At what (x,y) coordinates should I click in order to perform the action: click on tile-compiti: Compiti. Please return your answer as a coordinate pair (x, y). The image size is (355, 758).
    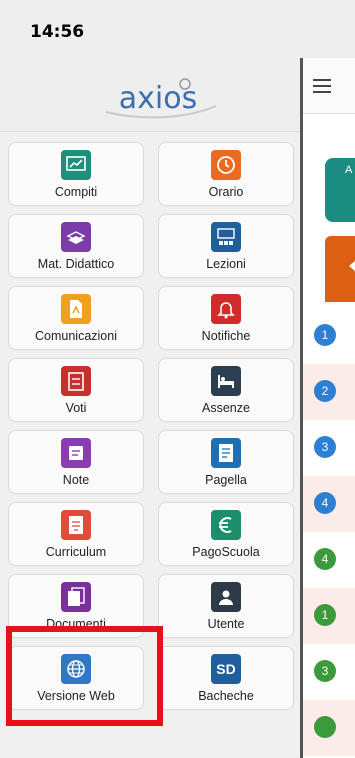
    Looking at the image, I should click on (76, 174).